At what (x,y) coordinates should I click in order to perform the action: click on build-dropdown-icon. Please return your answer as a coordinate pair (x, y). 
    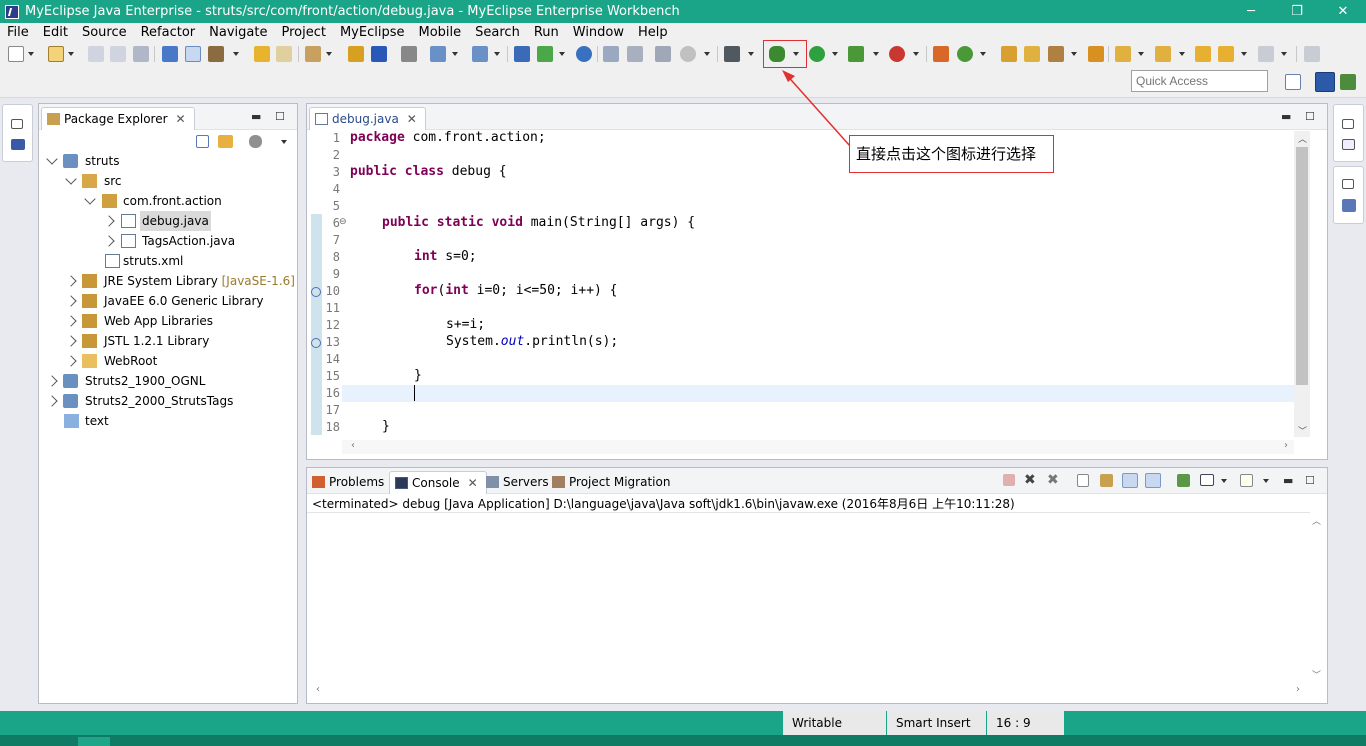
    Looking at the image, I should click on (236, 54).